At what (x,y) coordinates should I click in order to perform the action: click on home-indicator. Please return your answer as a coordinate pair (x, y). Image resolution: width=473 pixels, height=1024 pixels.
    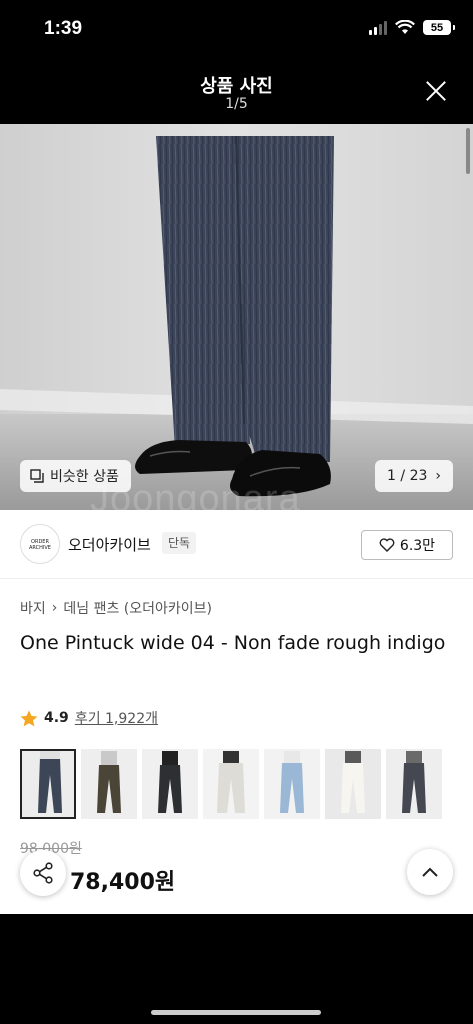
    Looking at the image, I should click on (236, 1012).